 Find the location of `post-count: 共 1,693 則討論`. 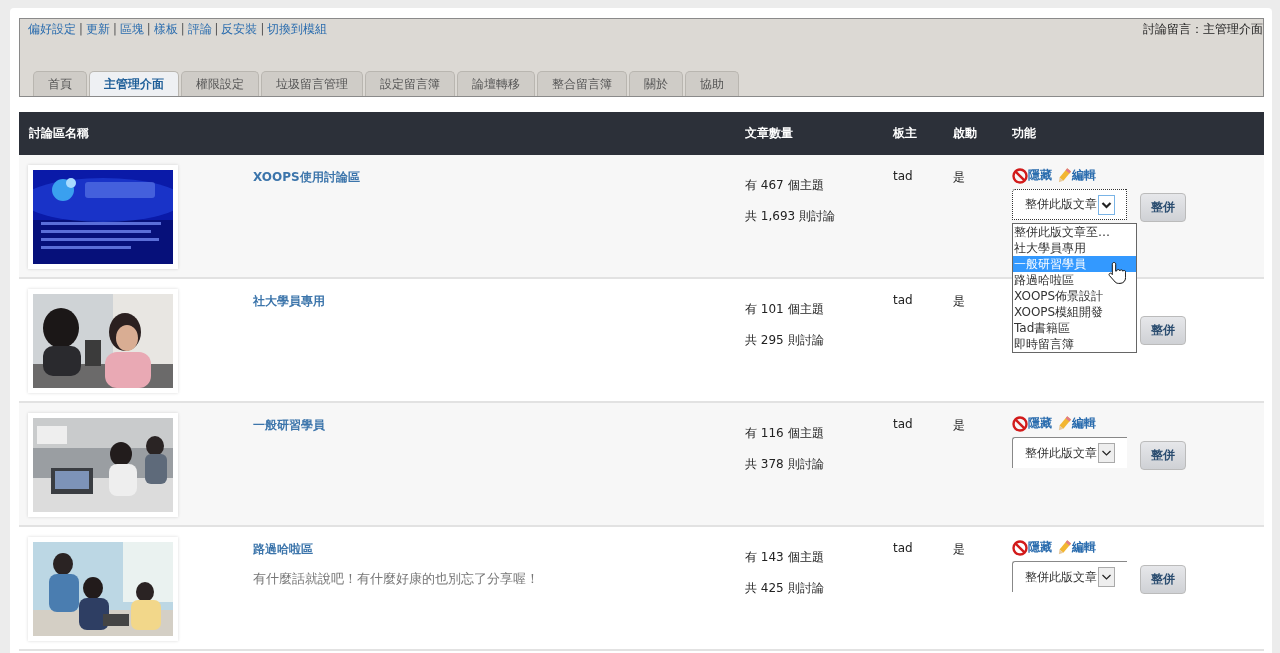

post-count: 共 1,693 則討論 is located at coordinates (790, 216).